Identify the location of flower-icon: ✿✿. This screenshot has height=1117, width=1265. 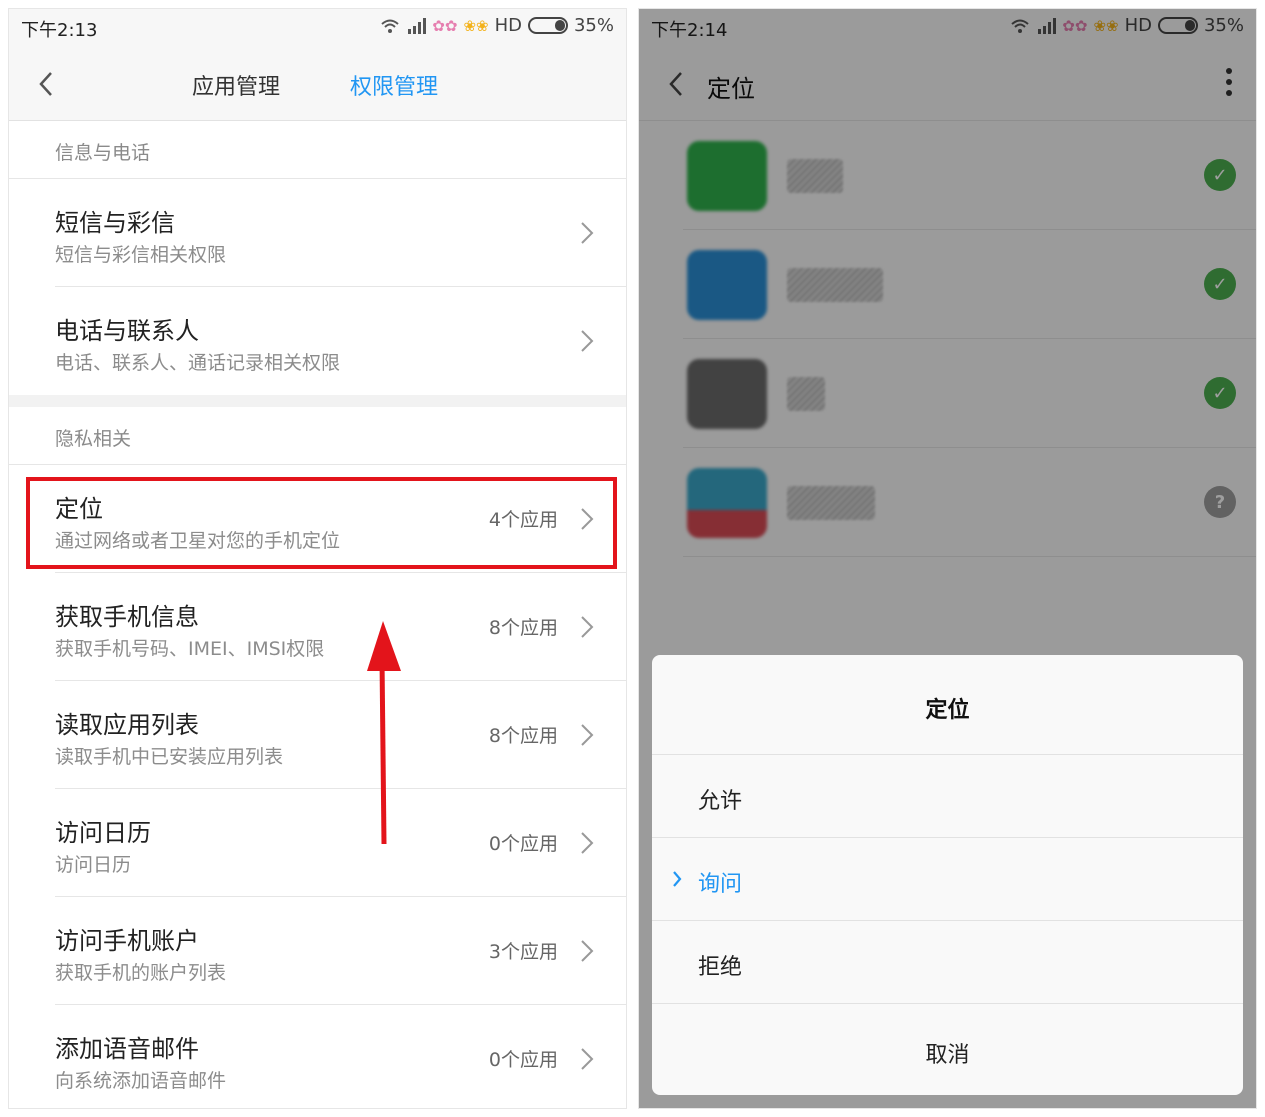
(445, 25).